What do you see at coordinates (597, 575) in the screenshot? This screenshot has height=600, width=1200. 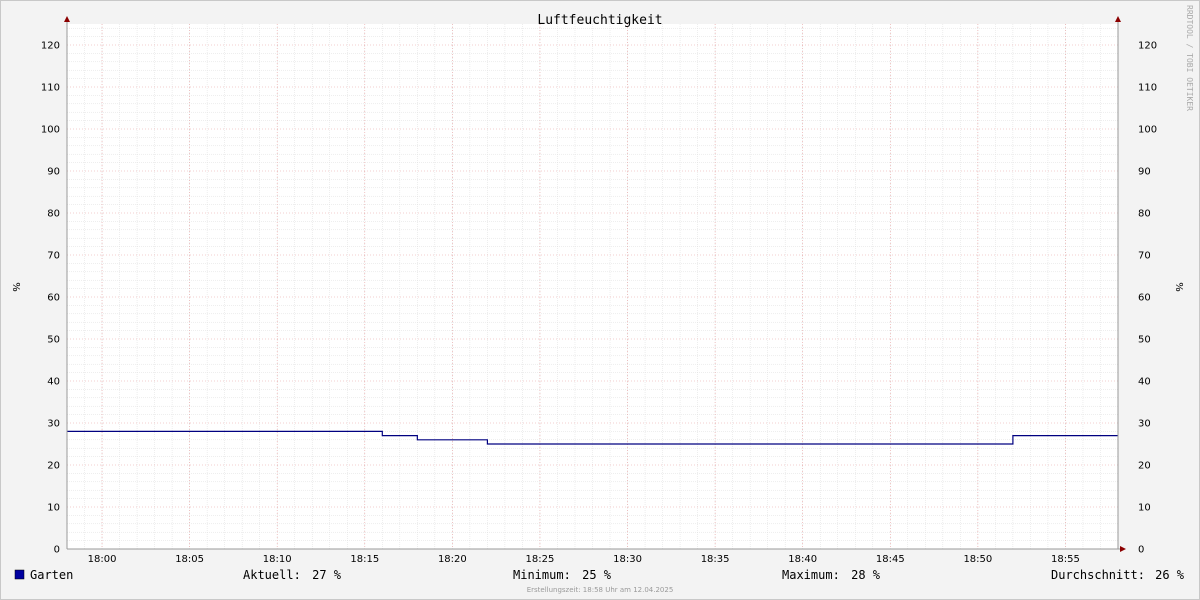 I see `legend-minimum-value: 25 %` at bounding box center [597, 575].